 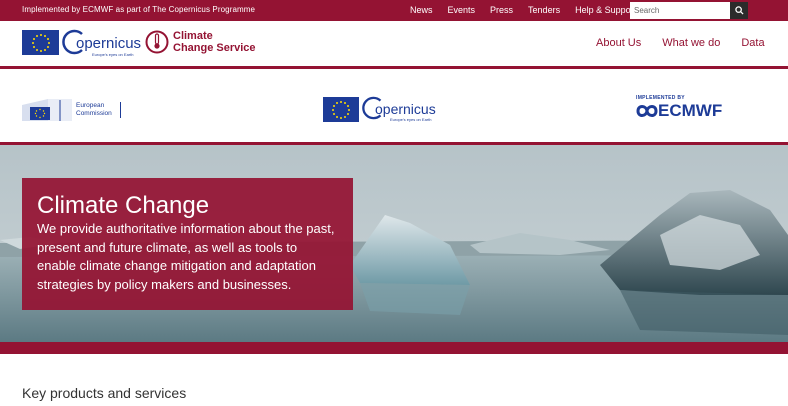 I want to click on hero-bottom-band, so click(x=394, y=348).